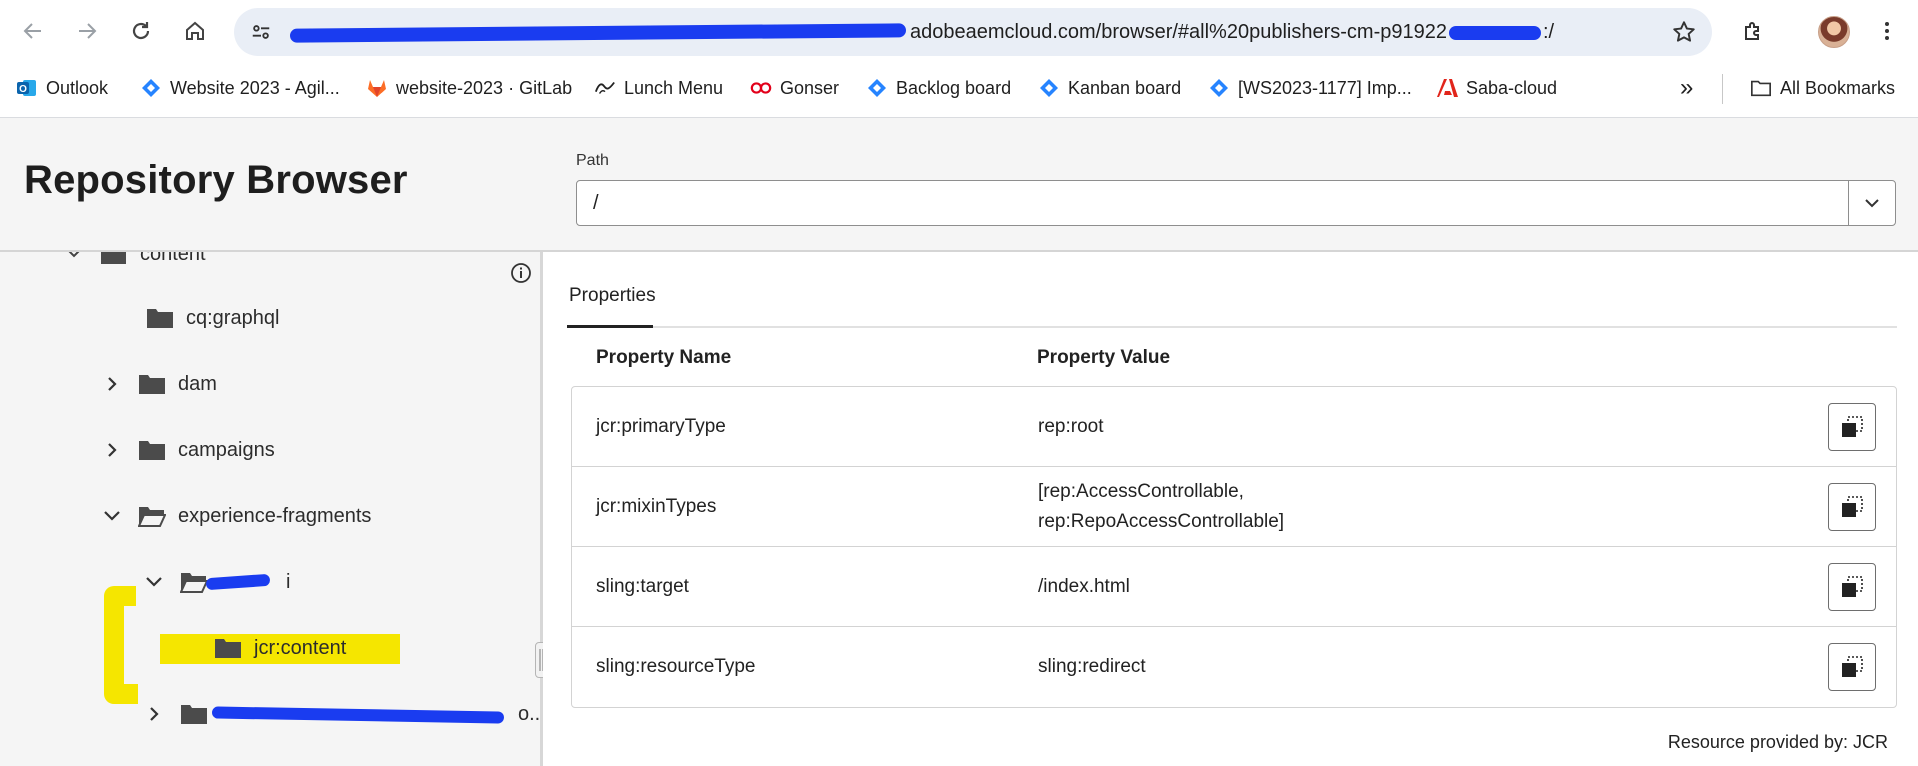  Describe the element at coordinates (656, 506) in the screenshot. I see `property-name: jcr:mixinTypes` at that location.